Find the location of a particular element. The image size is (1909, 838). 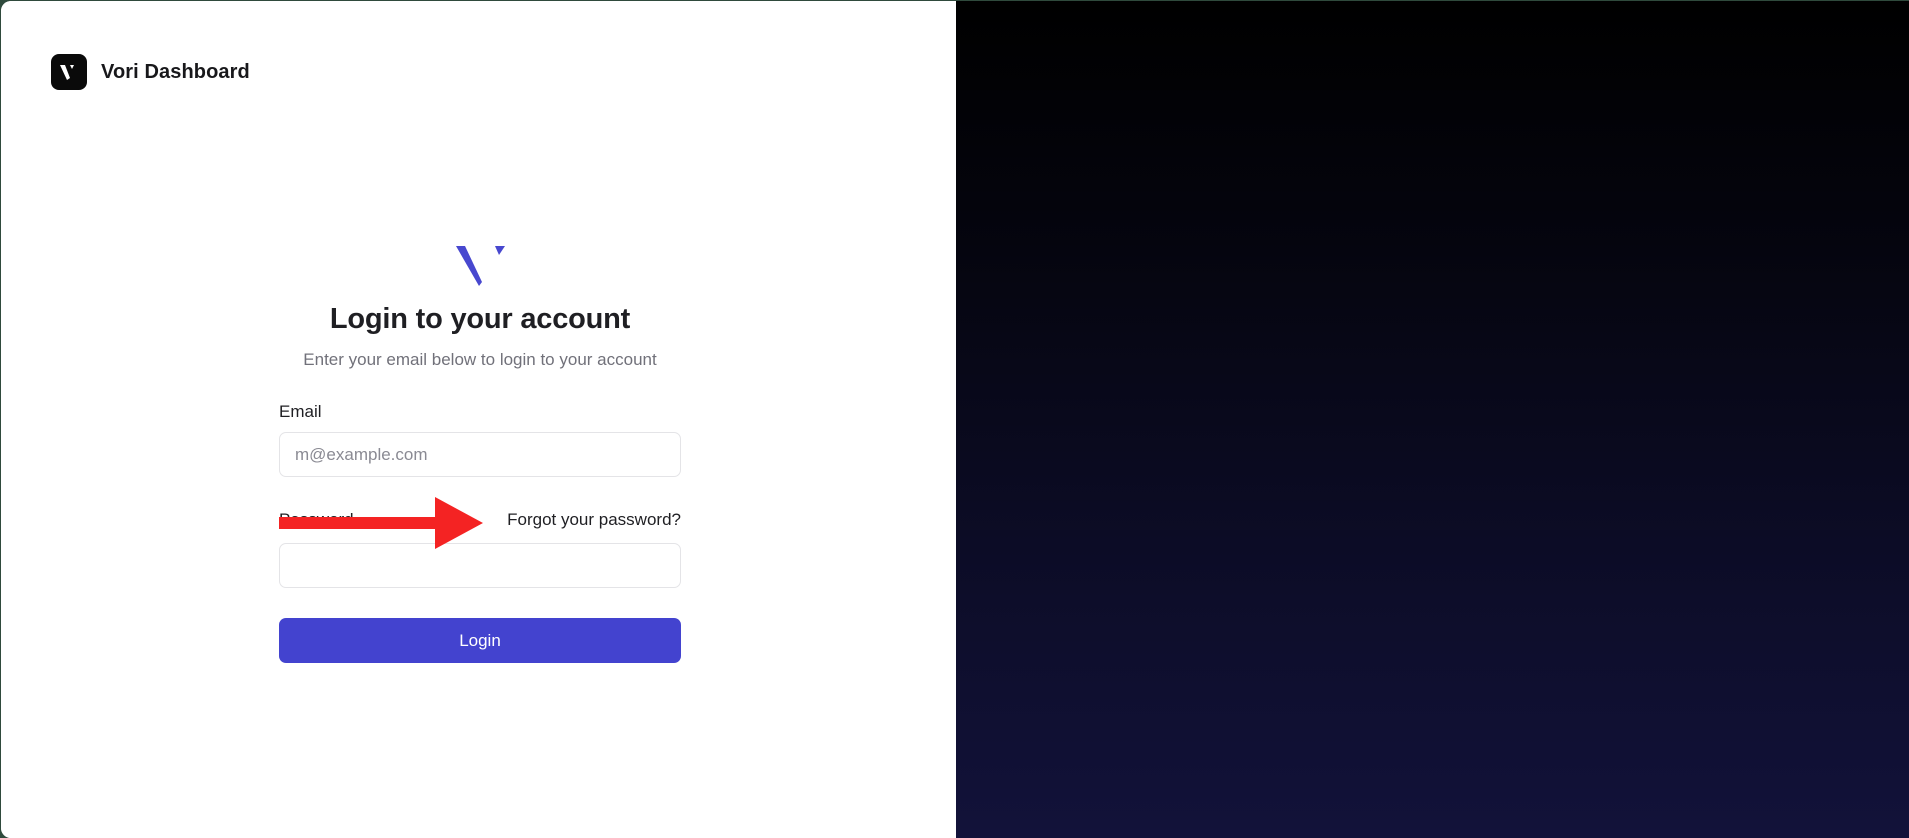

password-row: Password Forgot your password? is located at coordinates (480, 523).